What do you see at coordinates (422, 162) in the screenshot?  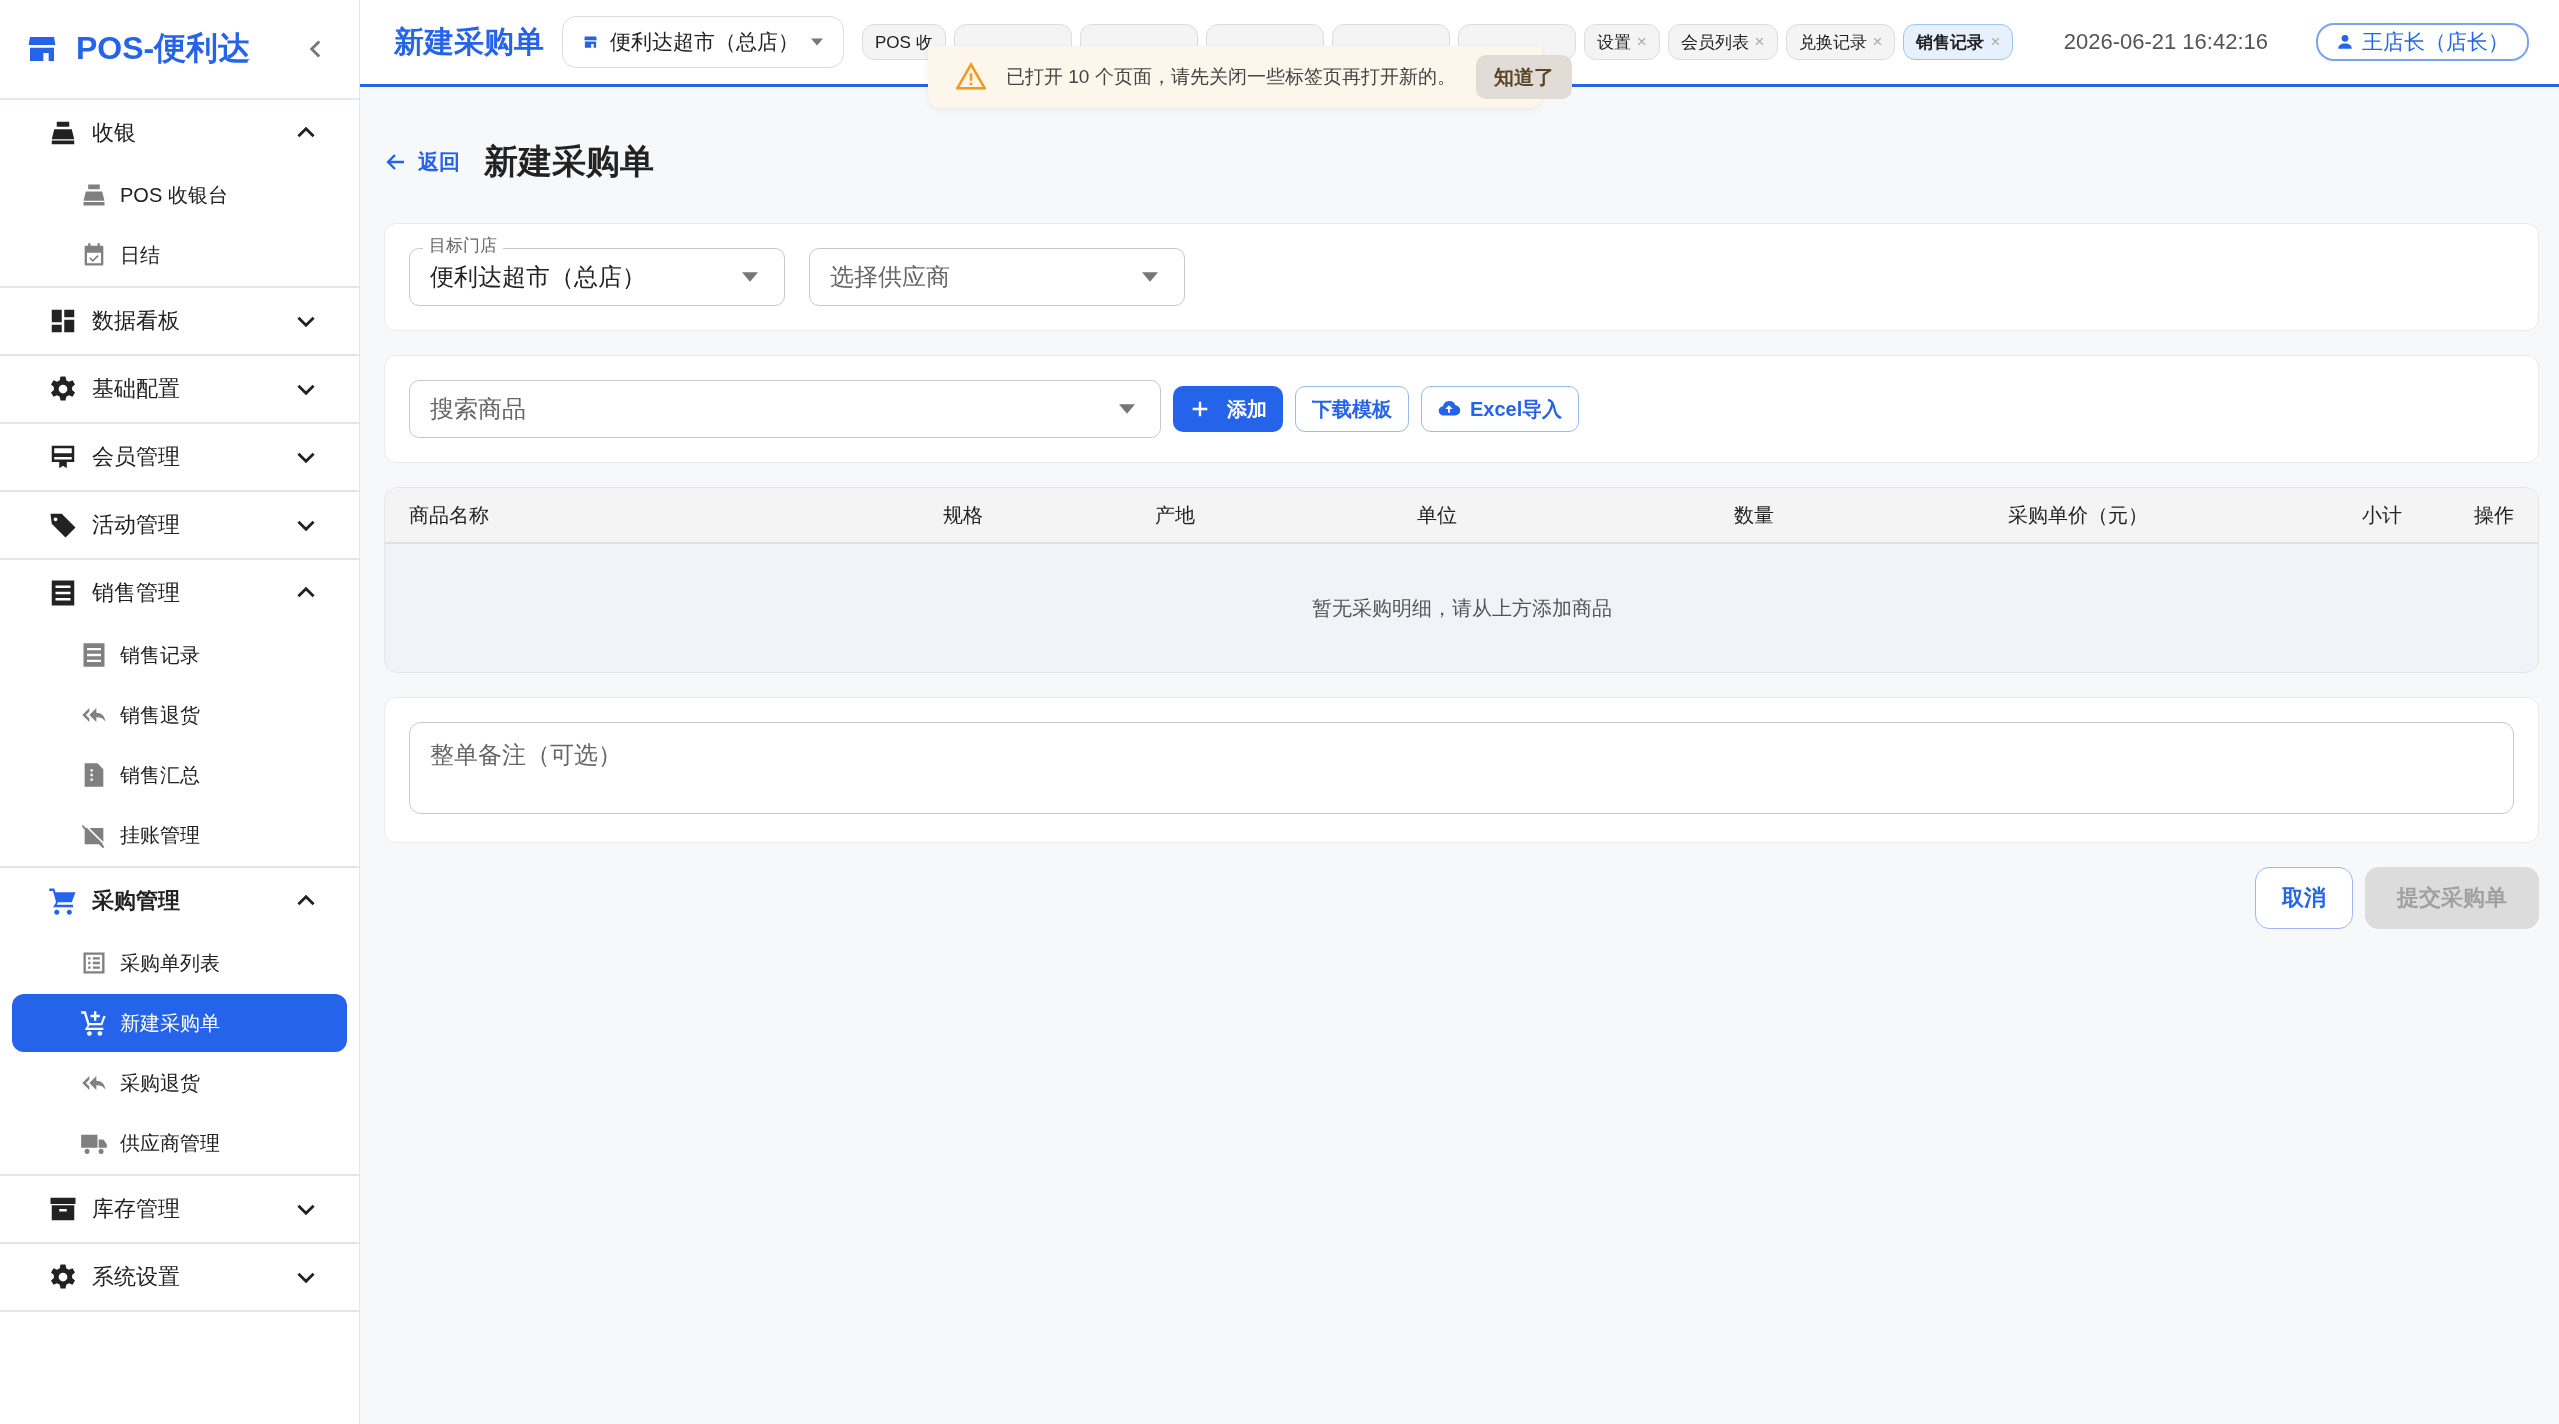 I see `back-link: 返回` at bounding box center [422, 162].